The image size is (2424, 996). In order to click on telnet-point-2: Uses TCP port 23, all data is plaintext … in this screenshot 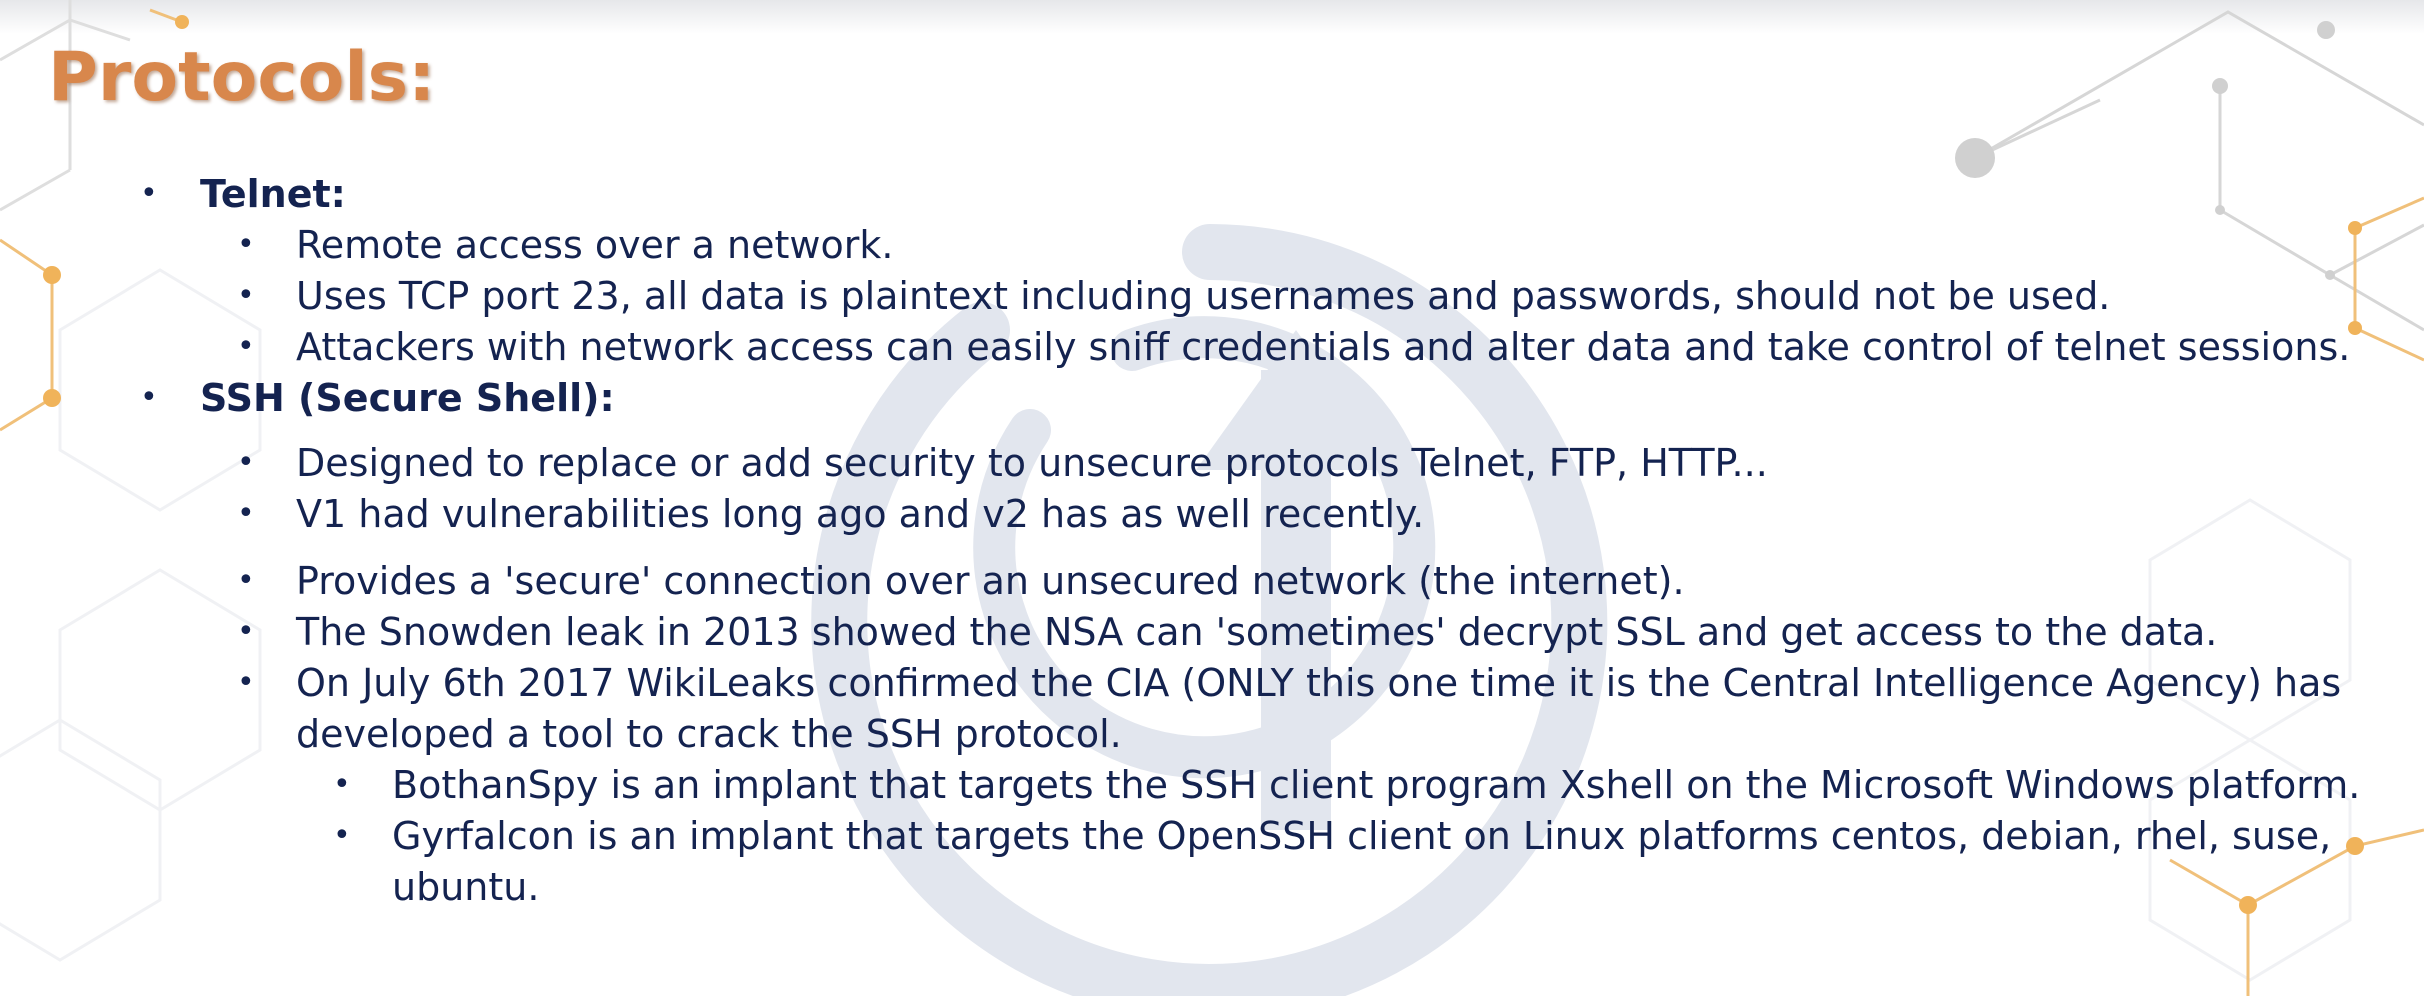, I will do `click(1203, 296)`.